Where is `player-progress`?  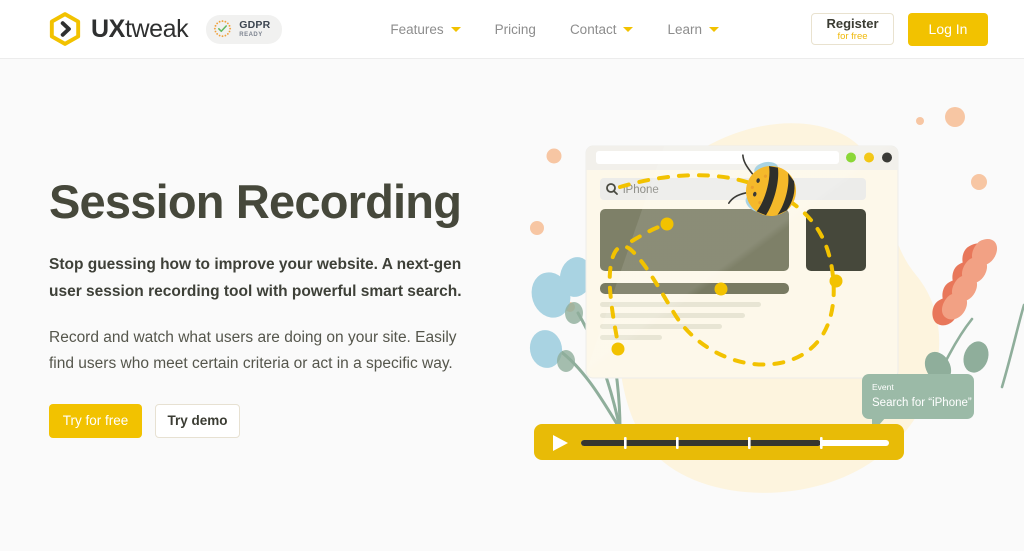 player-progress is located at coordinates (701, 443).